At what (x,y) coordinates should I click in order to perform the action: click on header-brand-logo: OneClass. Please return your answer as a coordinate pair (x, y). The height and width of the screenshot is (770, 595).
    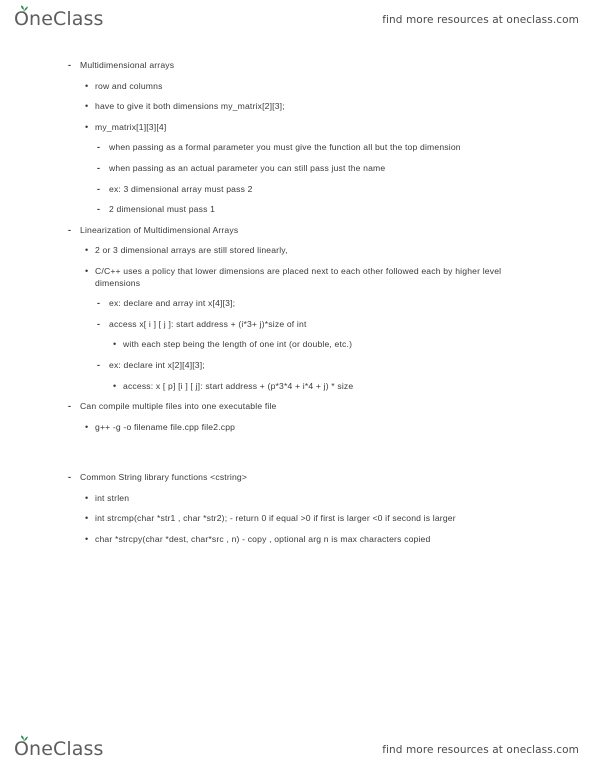
    Looking at the image, I should click on (58, 17).